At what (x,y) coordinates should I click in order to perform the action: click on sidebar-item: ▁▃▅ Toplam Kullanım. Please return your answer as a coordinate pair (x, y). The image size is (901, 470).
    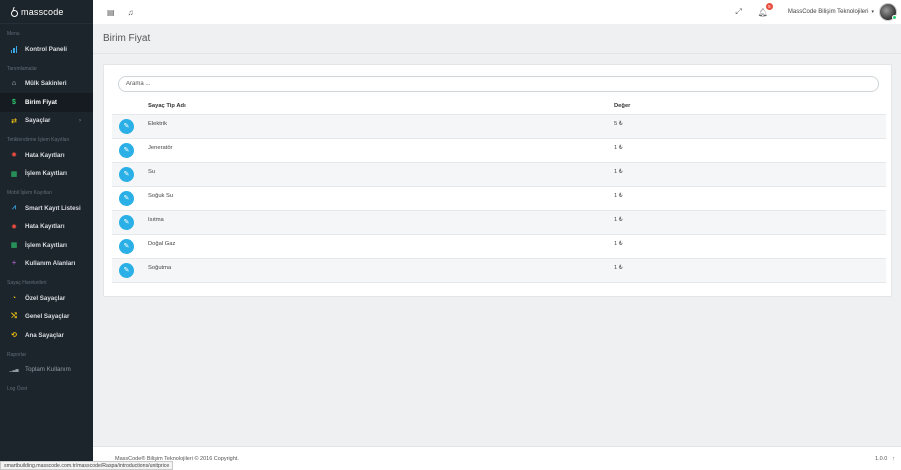
    Looking at the image, I should click on (46, 370).